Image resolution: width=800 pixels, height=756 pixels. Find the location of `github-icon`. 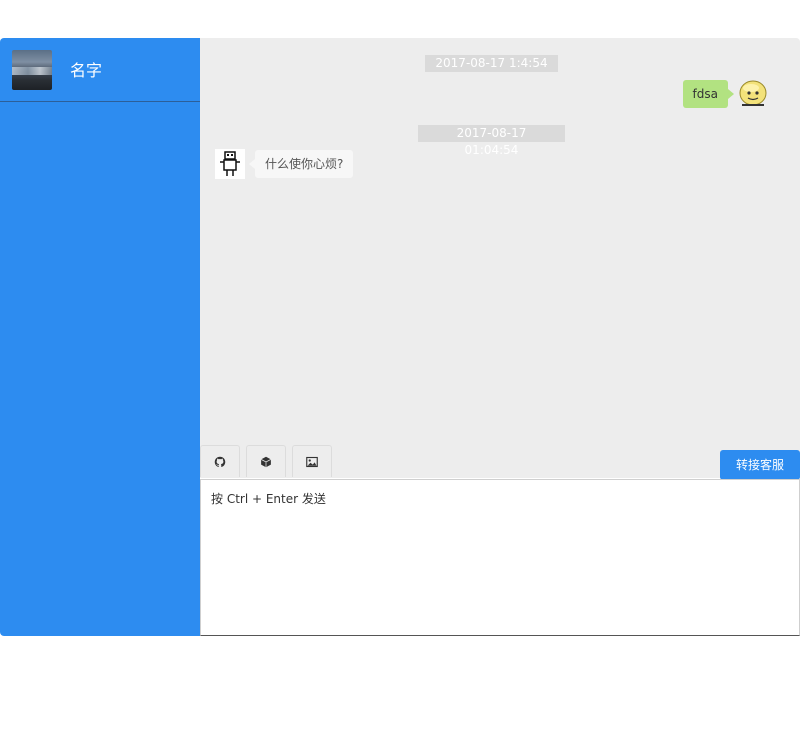

github-icon is located at coordinates (220, 461).